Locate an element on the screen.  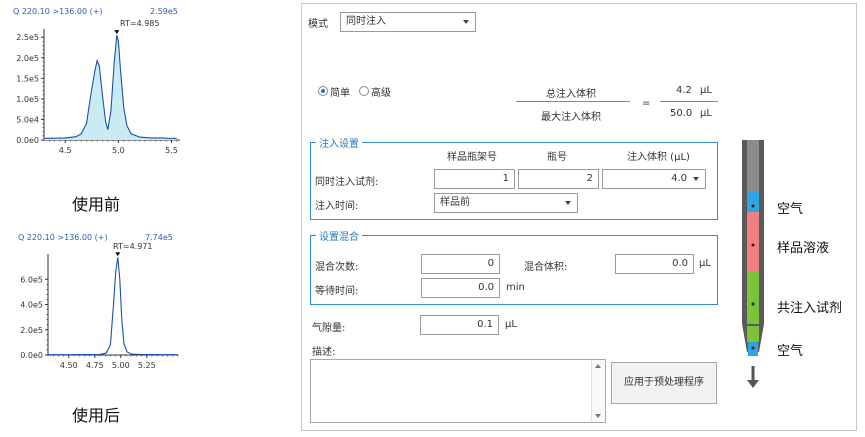
description-scrollbar is located at coordinates (598, 391).